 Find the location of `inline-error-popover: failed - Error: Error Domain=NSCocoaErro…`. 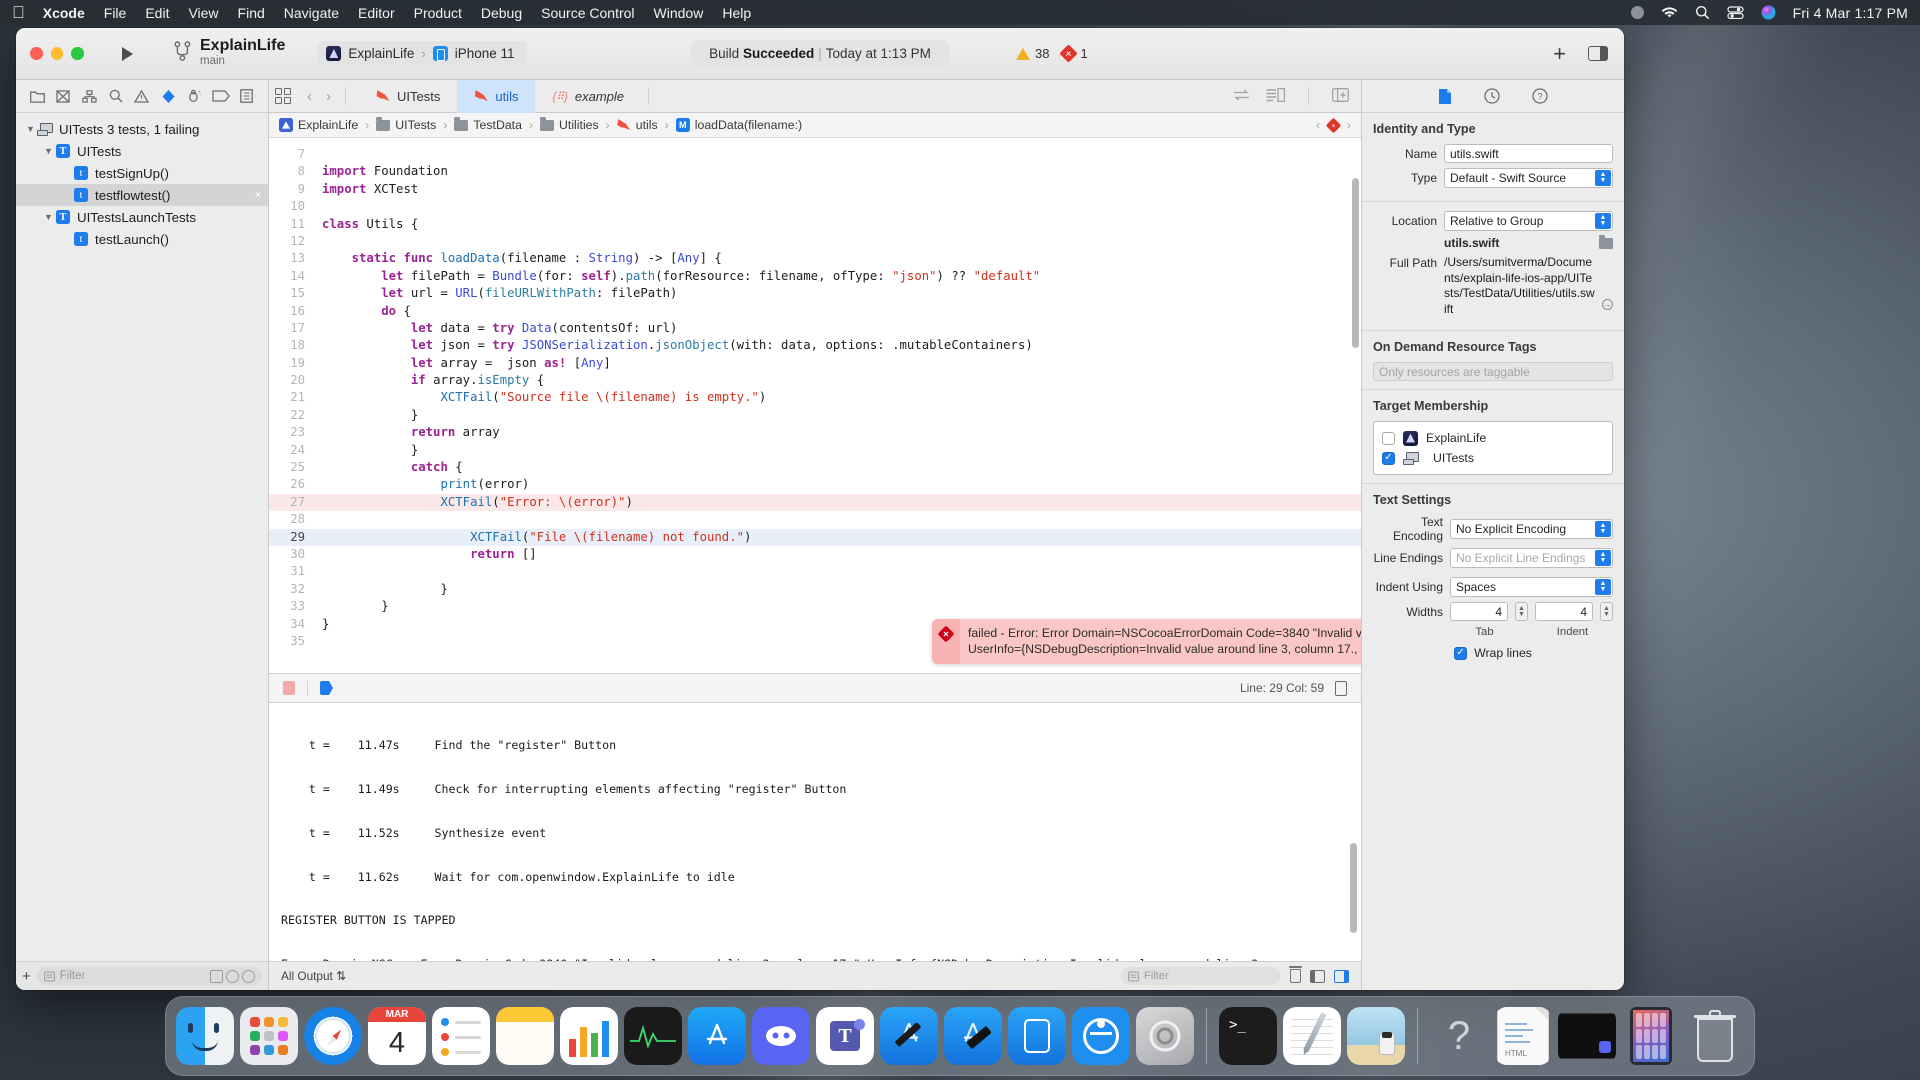

inline-error-popover: failed - Error: Error Domain=NSCocoaErro… is located at coordinates (1146, 641).